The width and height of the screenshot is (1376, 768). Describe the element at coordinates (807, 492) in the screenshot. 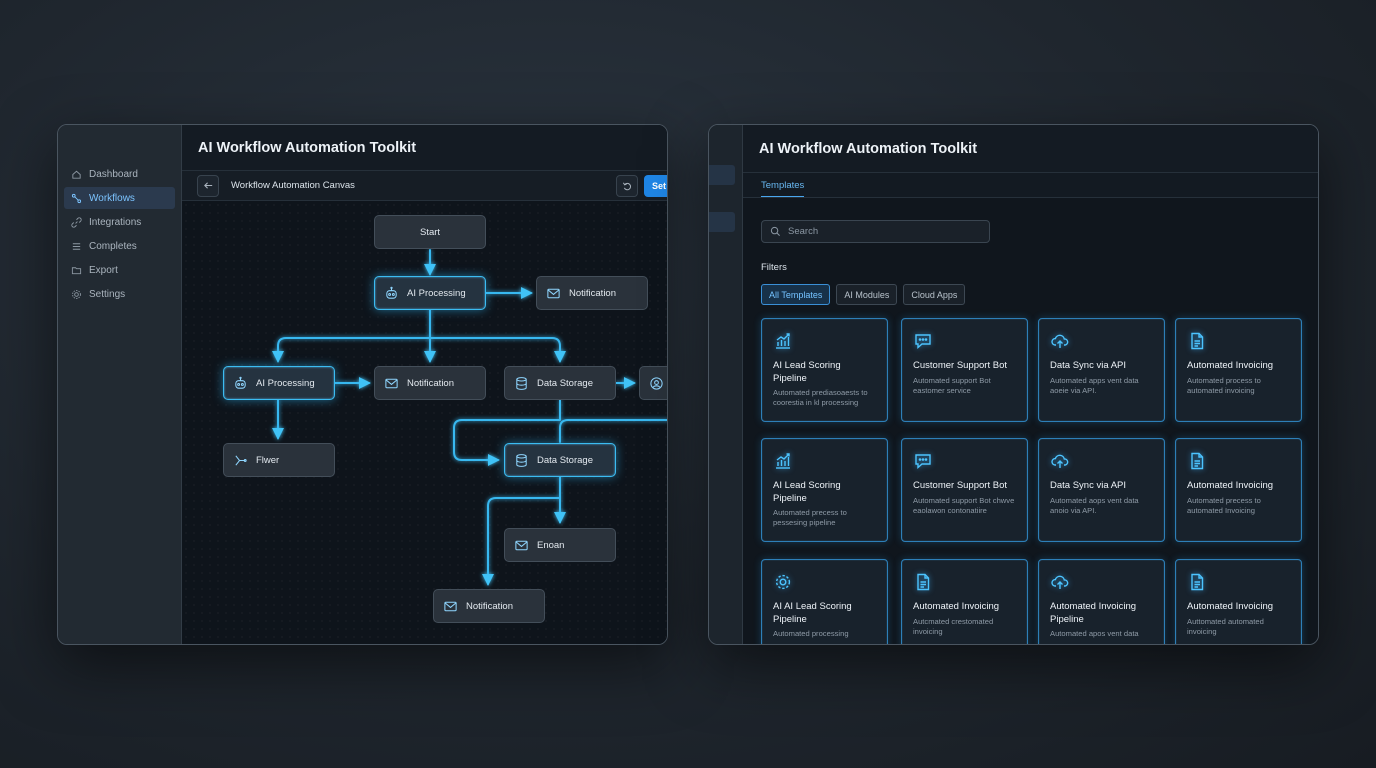

I see `card-title: AI Lead Scoring Pipeline` at that location.